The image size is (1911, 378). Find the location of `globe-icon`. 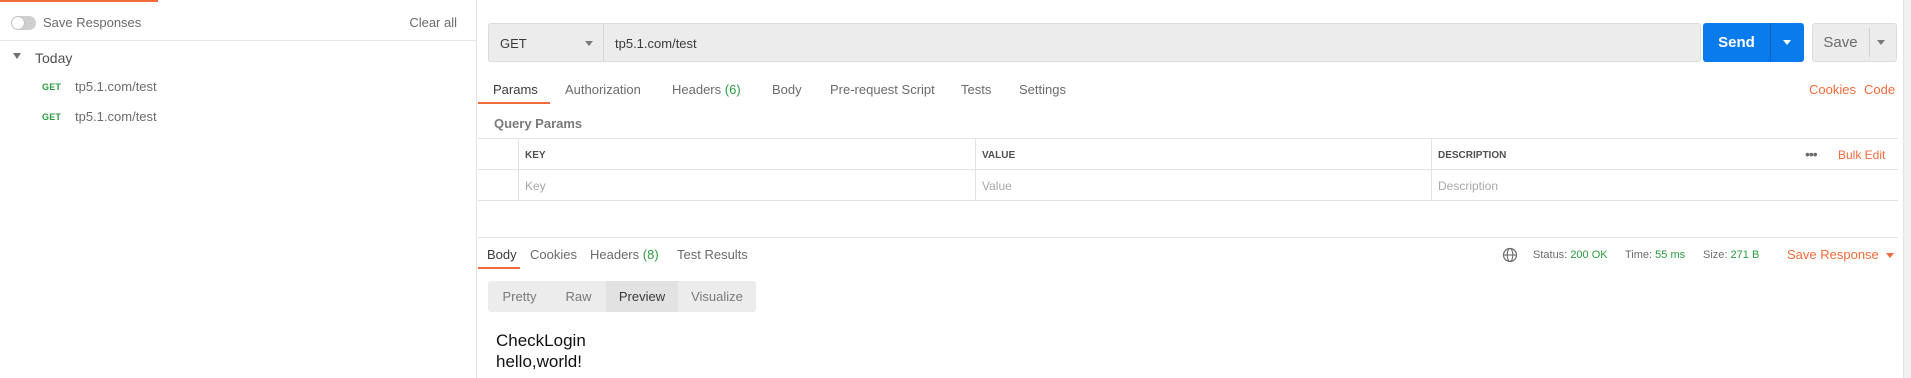

globe-icon is located at coordinates (1510, 255).